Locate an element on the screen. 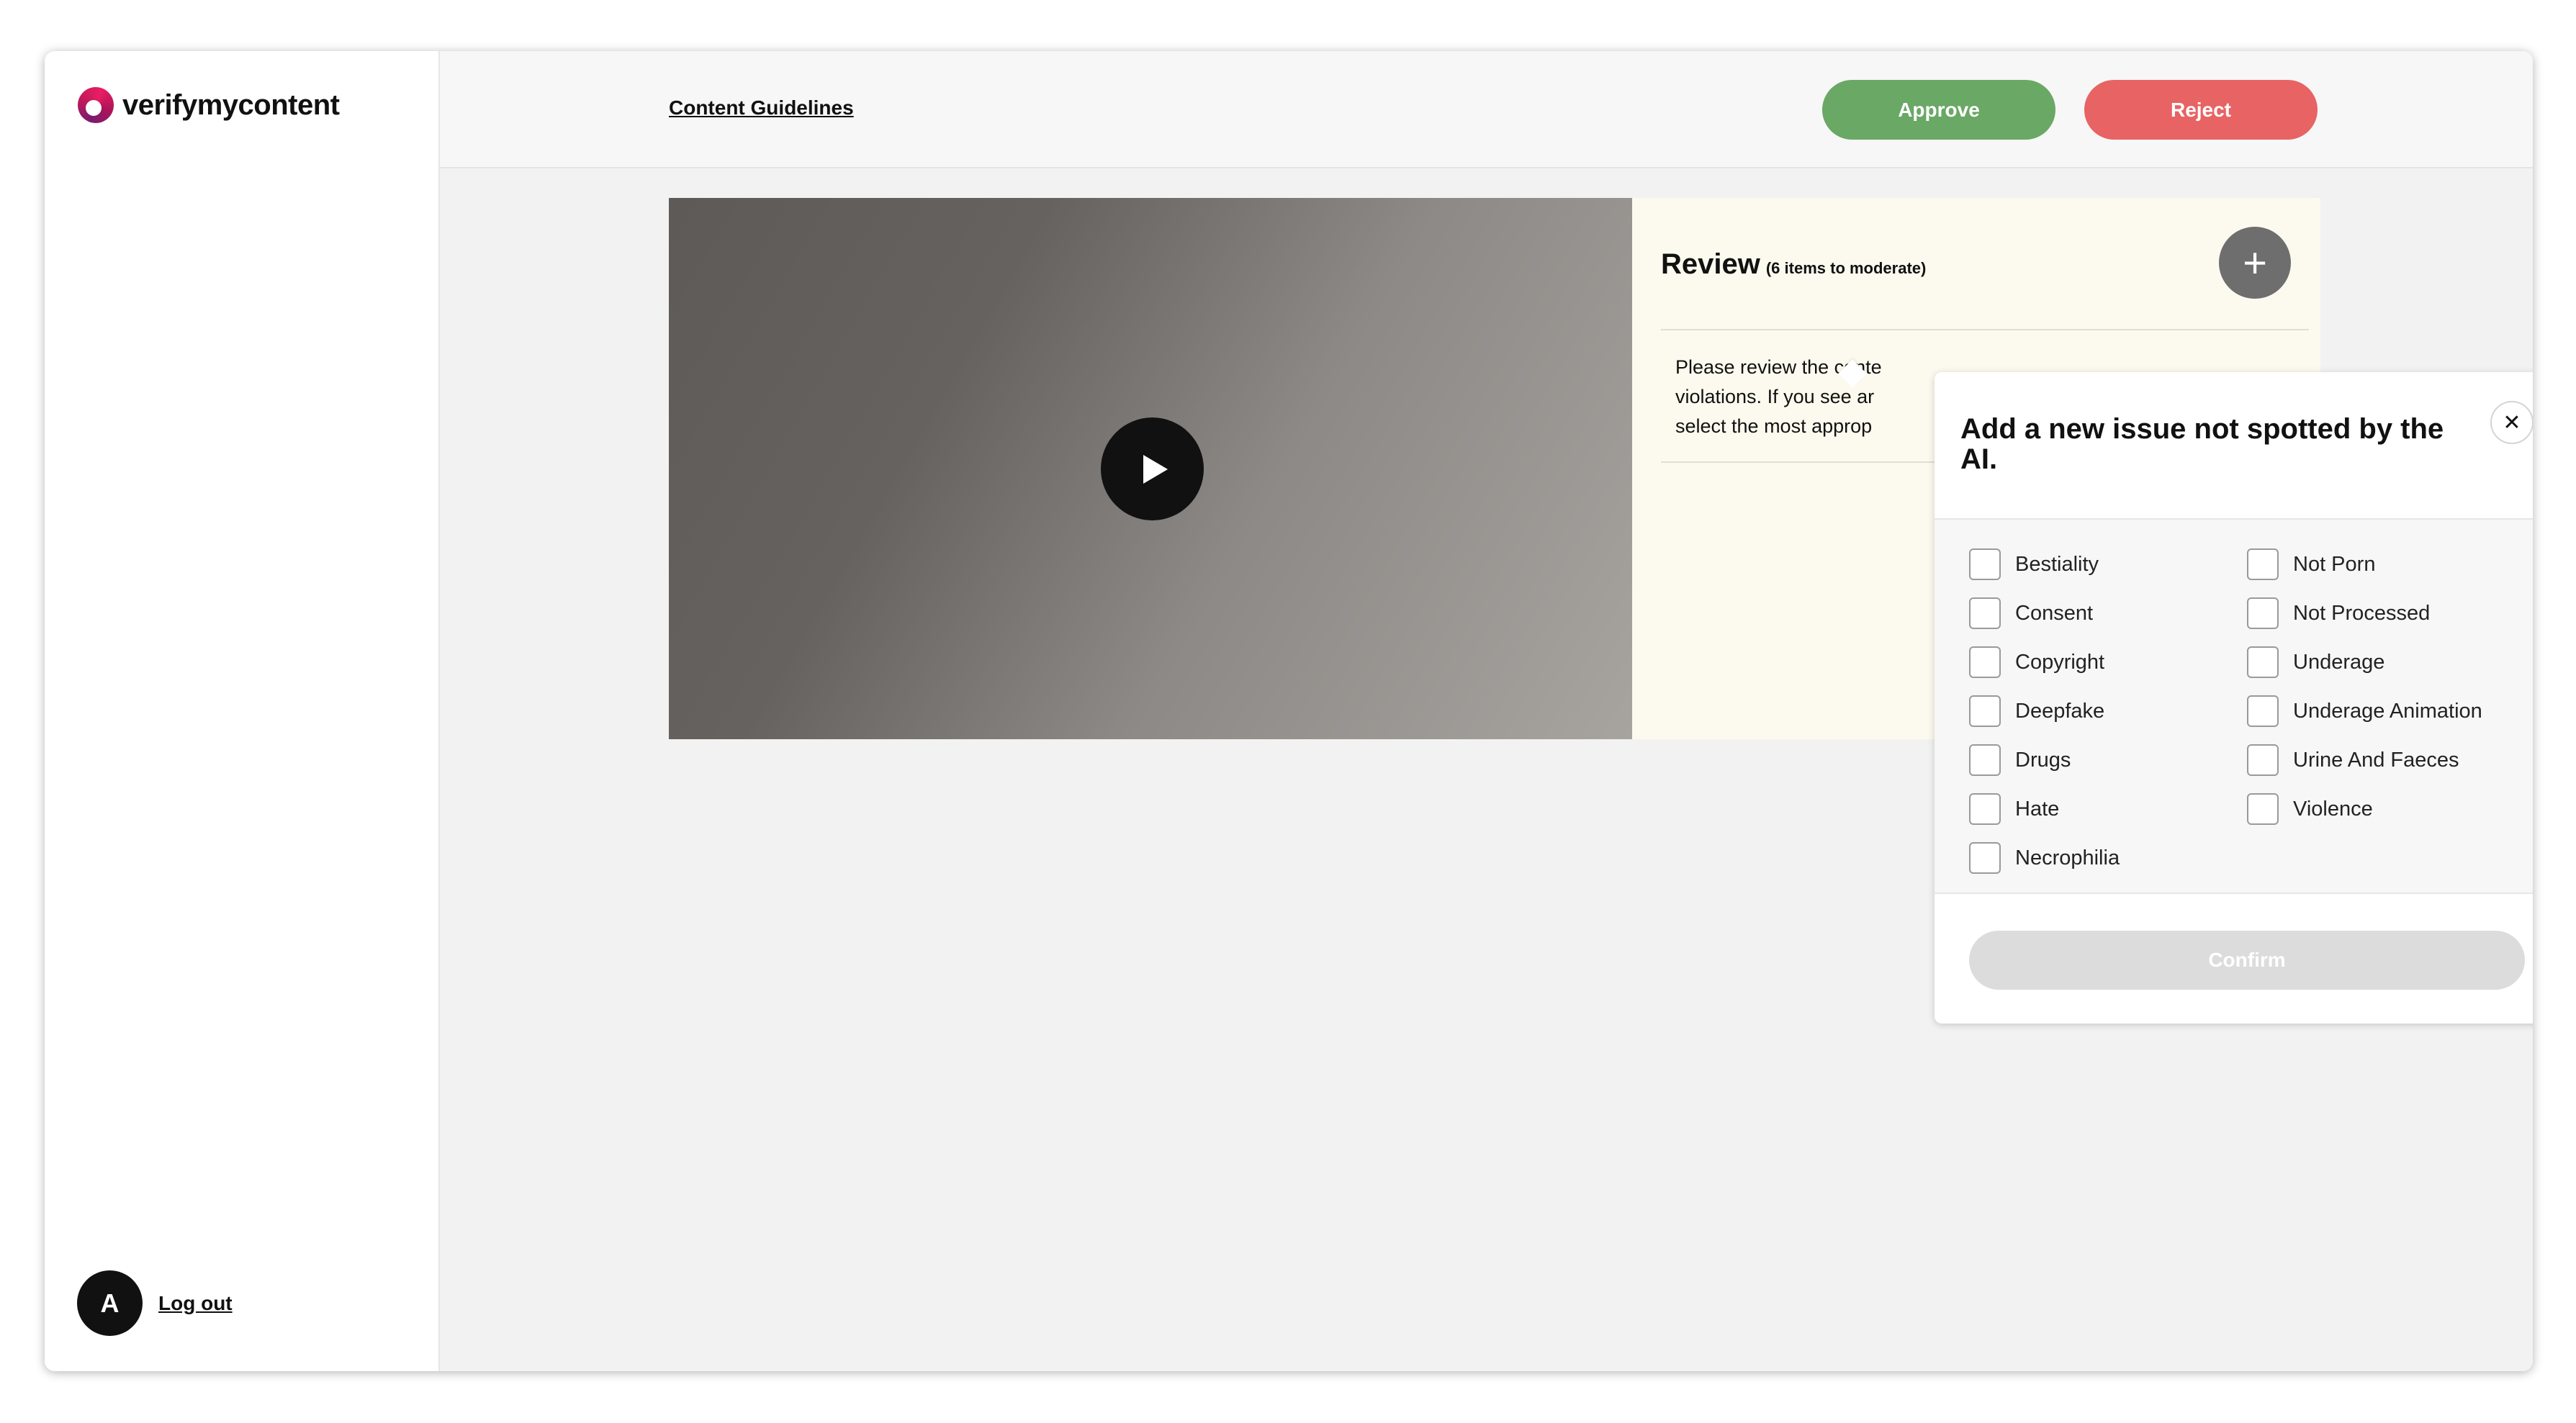 The image size is (2576, 1423). issue-option-copyright: Copyright is located at coordinates (2044, 663).